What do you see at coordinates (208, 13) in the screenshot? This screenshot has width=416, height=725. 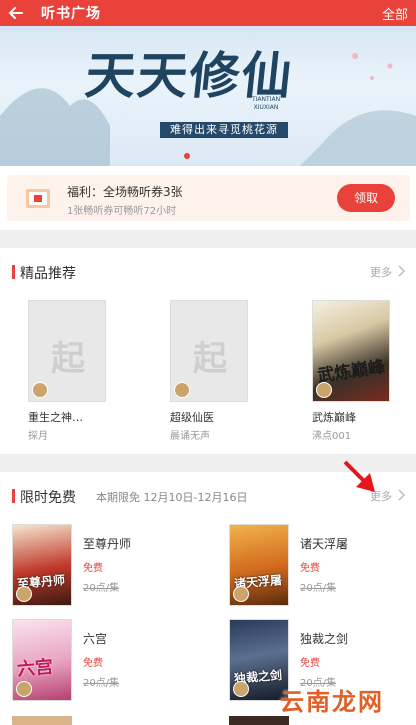 I see `top-bar: 听书广场 全部` at bounding box center [208, 13].